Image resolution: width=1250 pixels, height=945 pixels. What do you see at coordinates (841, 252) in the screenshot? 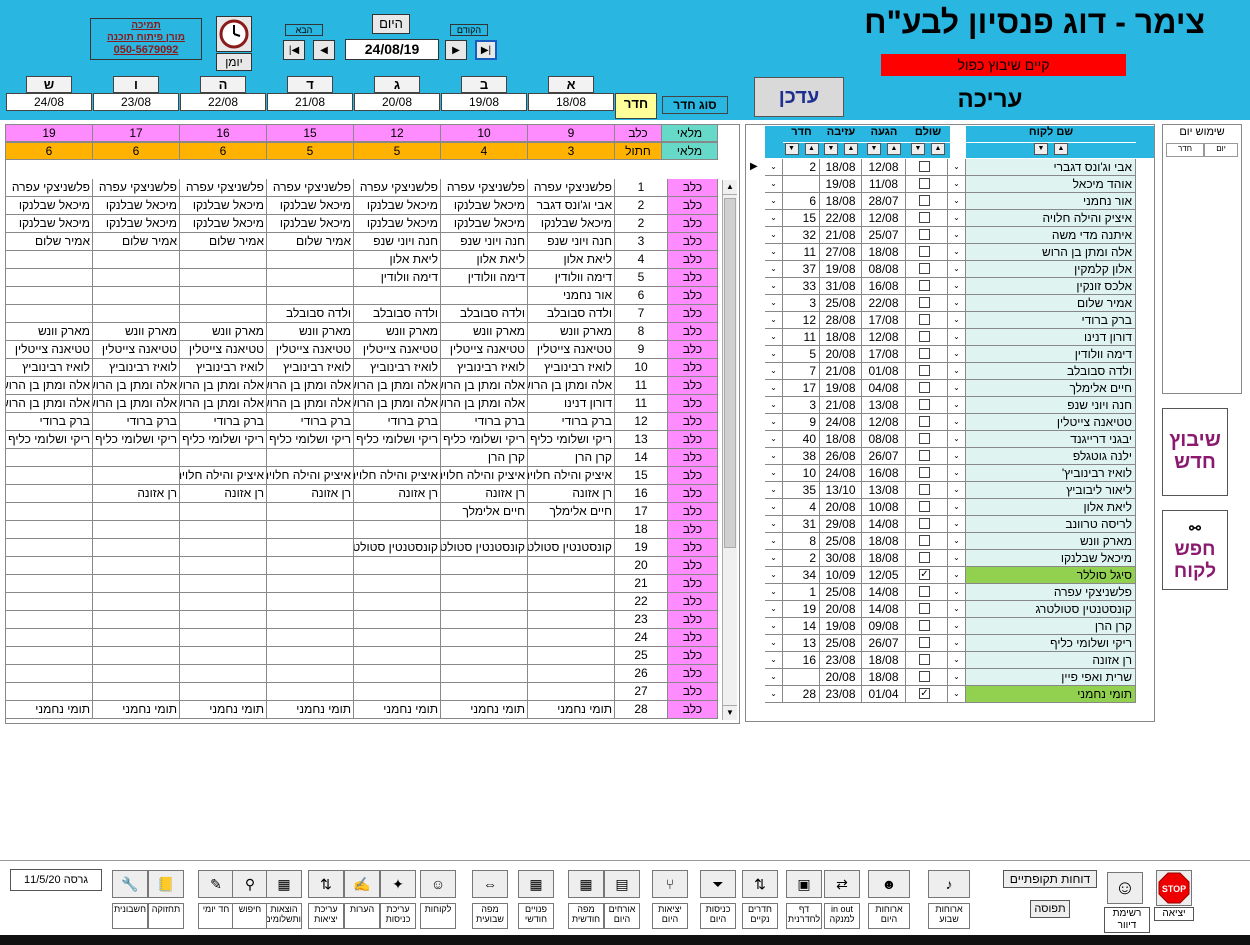
I see `departure-date: 27/08` at bounding box center [841, 252].